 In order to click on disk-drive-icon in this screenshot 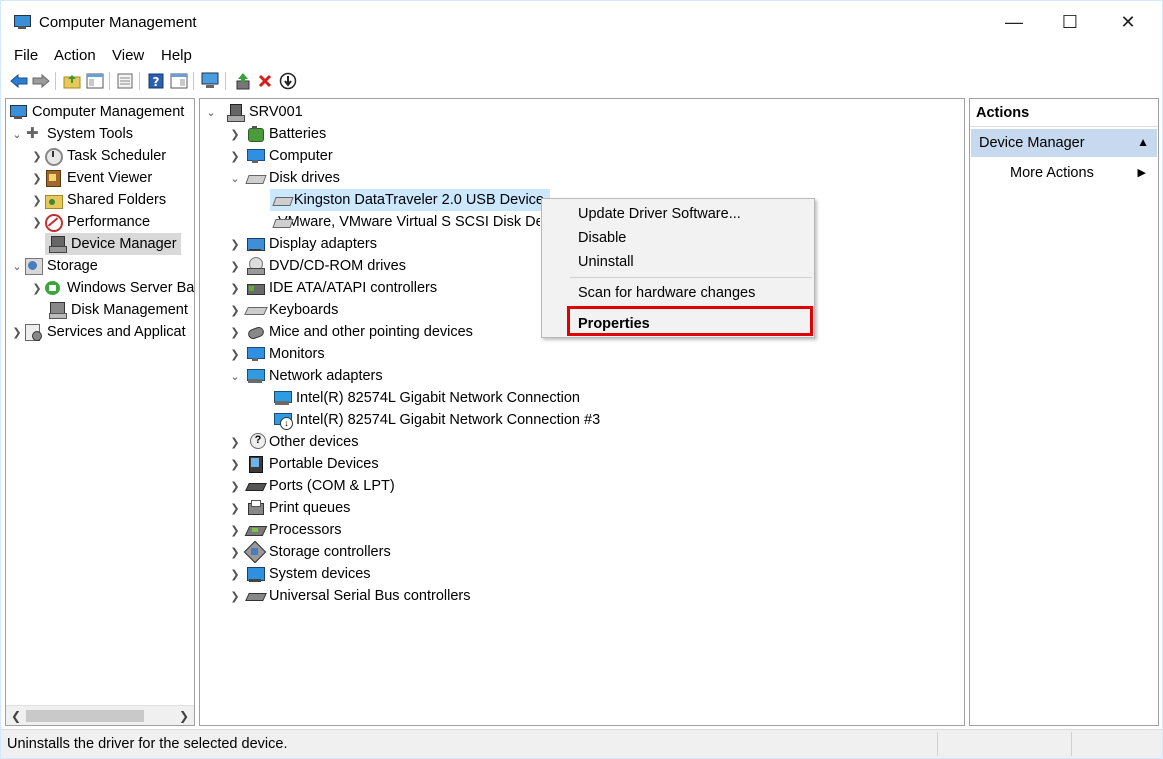, I will do `click(281, 200)`.